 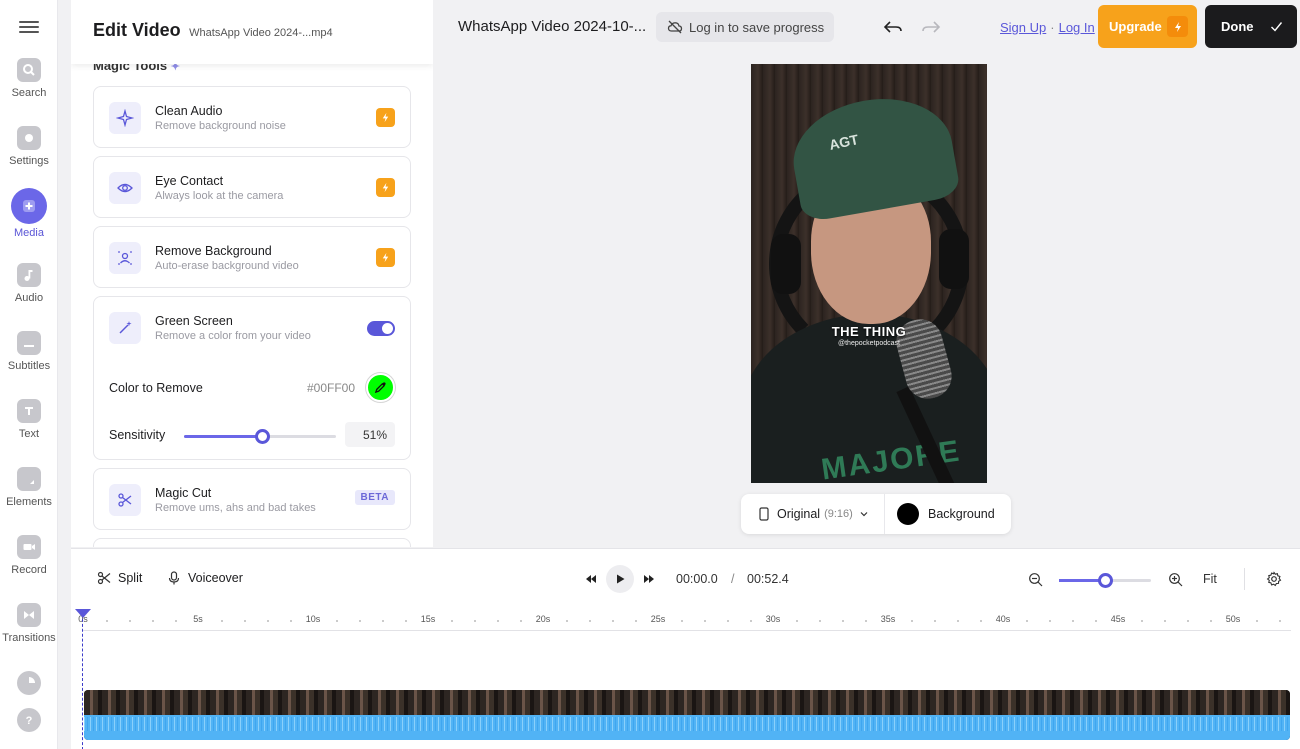 I want to click on microphone-icon, so click(x=174, y=578).